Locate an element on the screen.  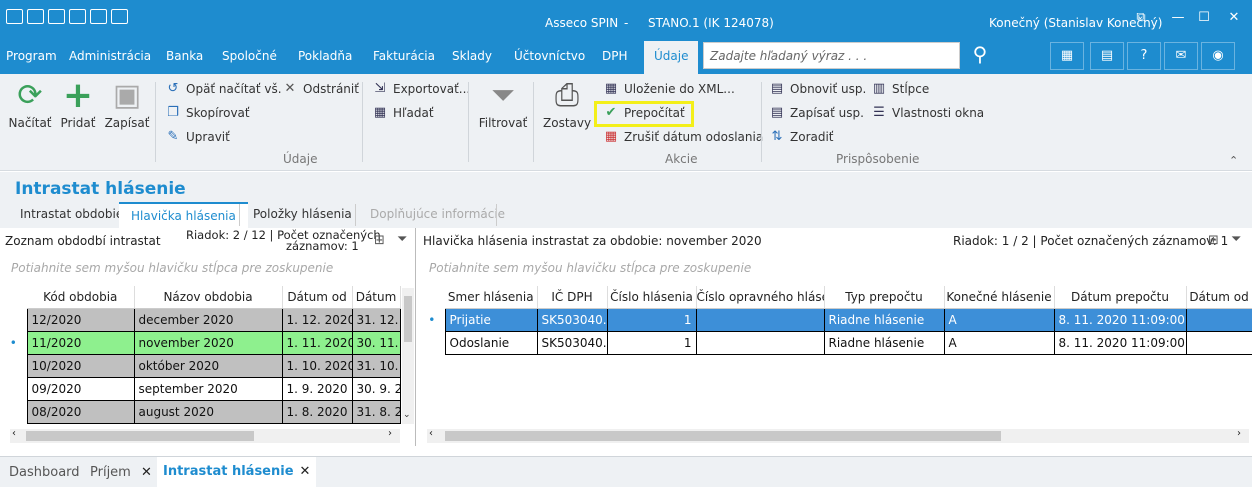
filtrovat-button: ⏷ Filtrovať is located at coordinates (503, 104).